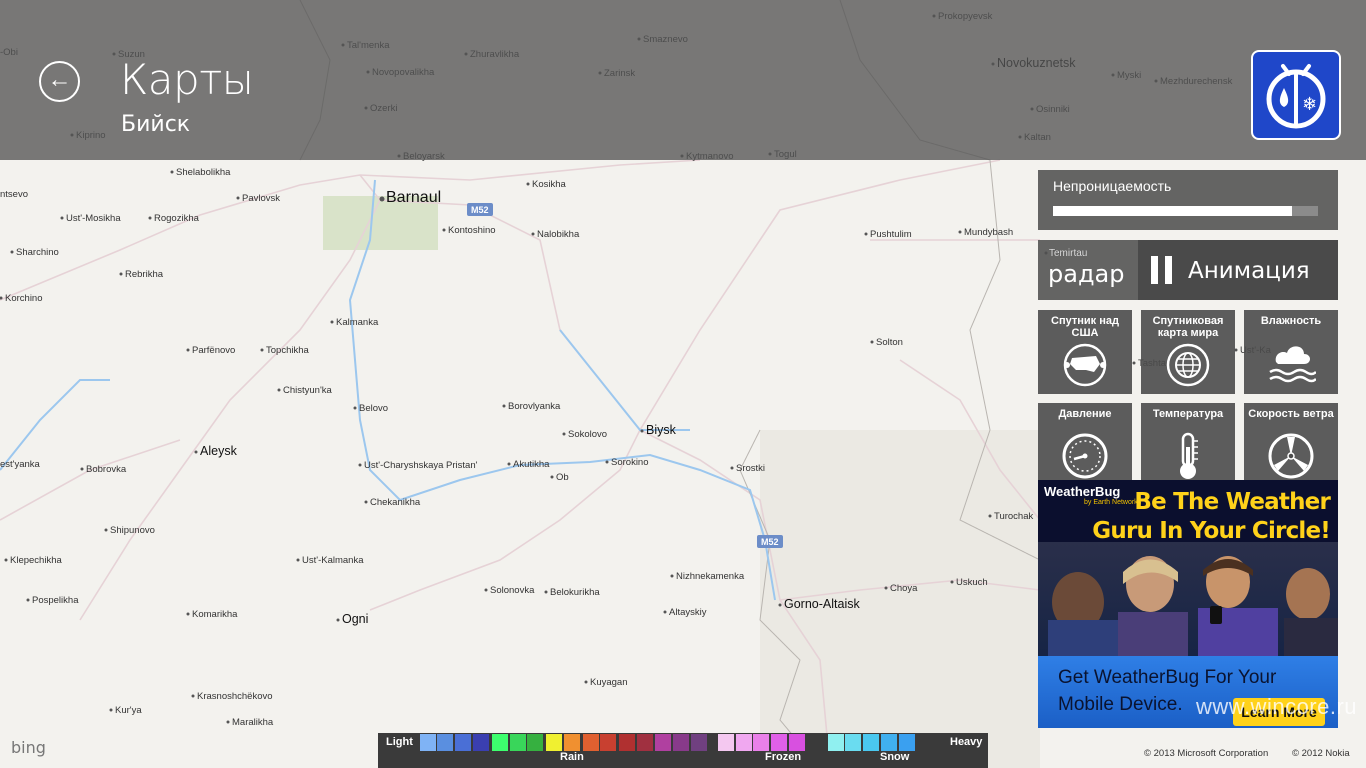  Describe the element at coordinates (55, 600) in the screenshot. I see `map-city-label: Pospelikha` at that location.